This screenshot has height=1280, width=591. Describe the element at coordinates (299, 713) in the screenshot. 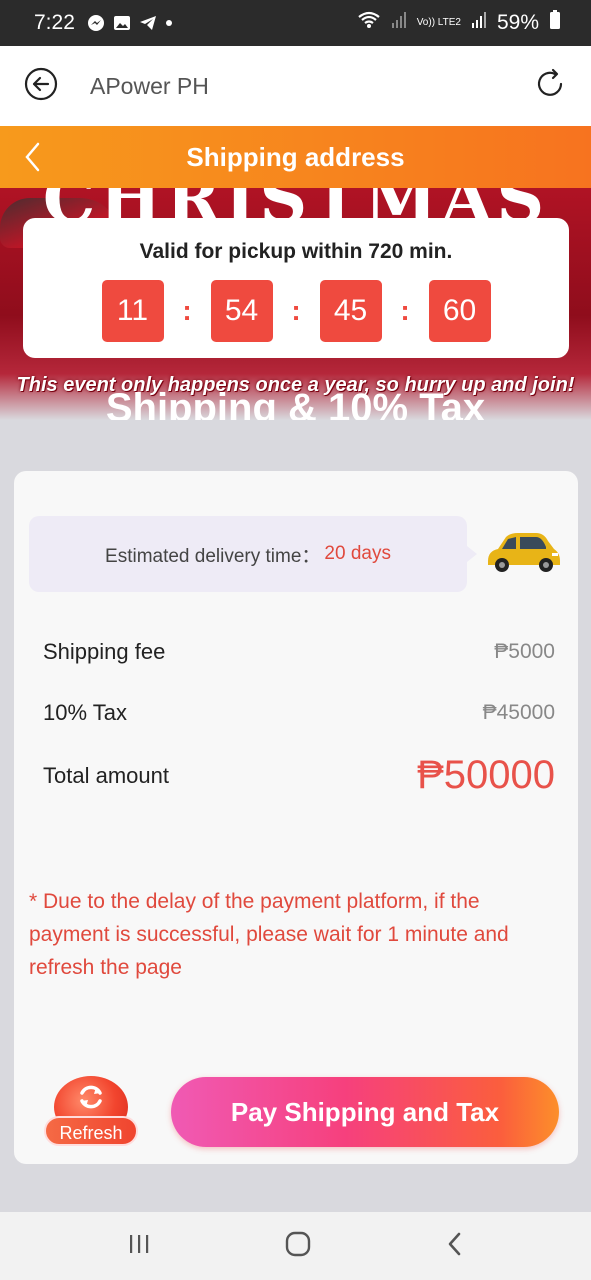

I see `tax-row: 10% Tax ₱45000` at that location.